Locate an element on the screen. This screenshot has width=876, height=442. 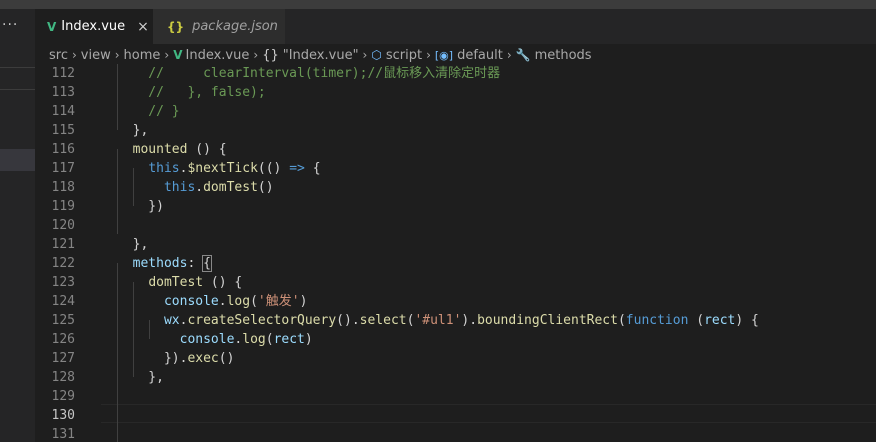
code-text: console.log(rect) is located at coordinates (215, 339).